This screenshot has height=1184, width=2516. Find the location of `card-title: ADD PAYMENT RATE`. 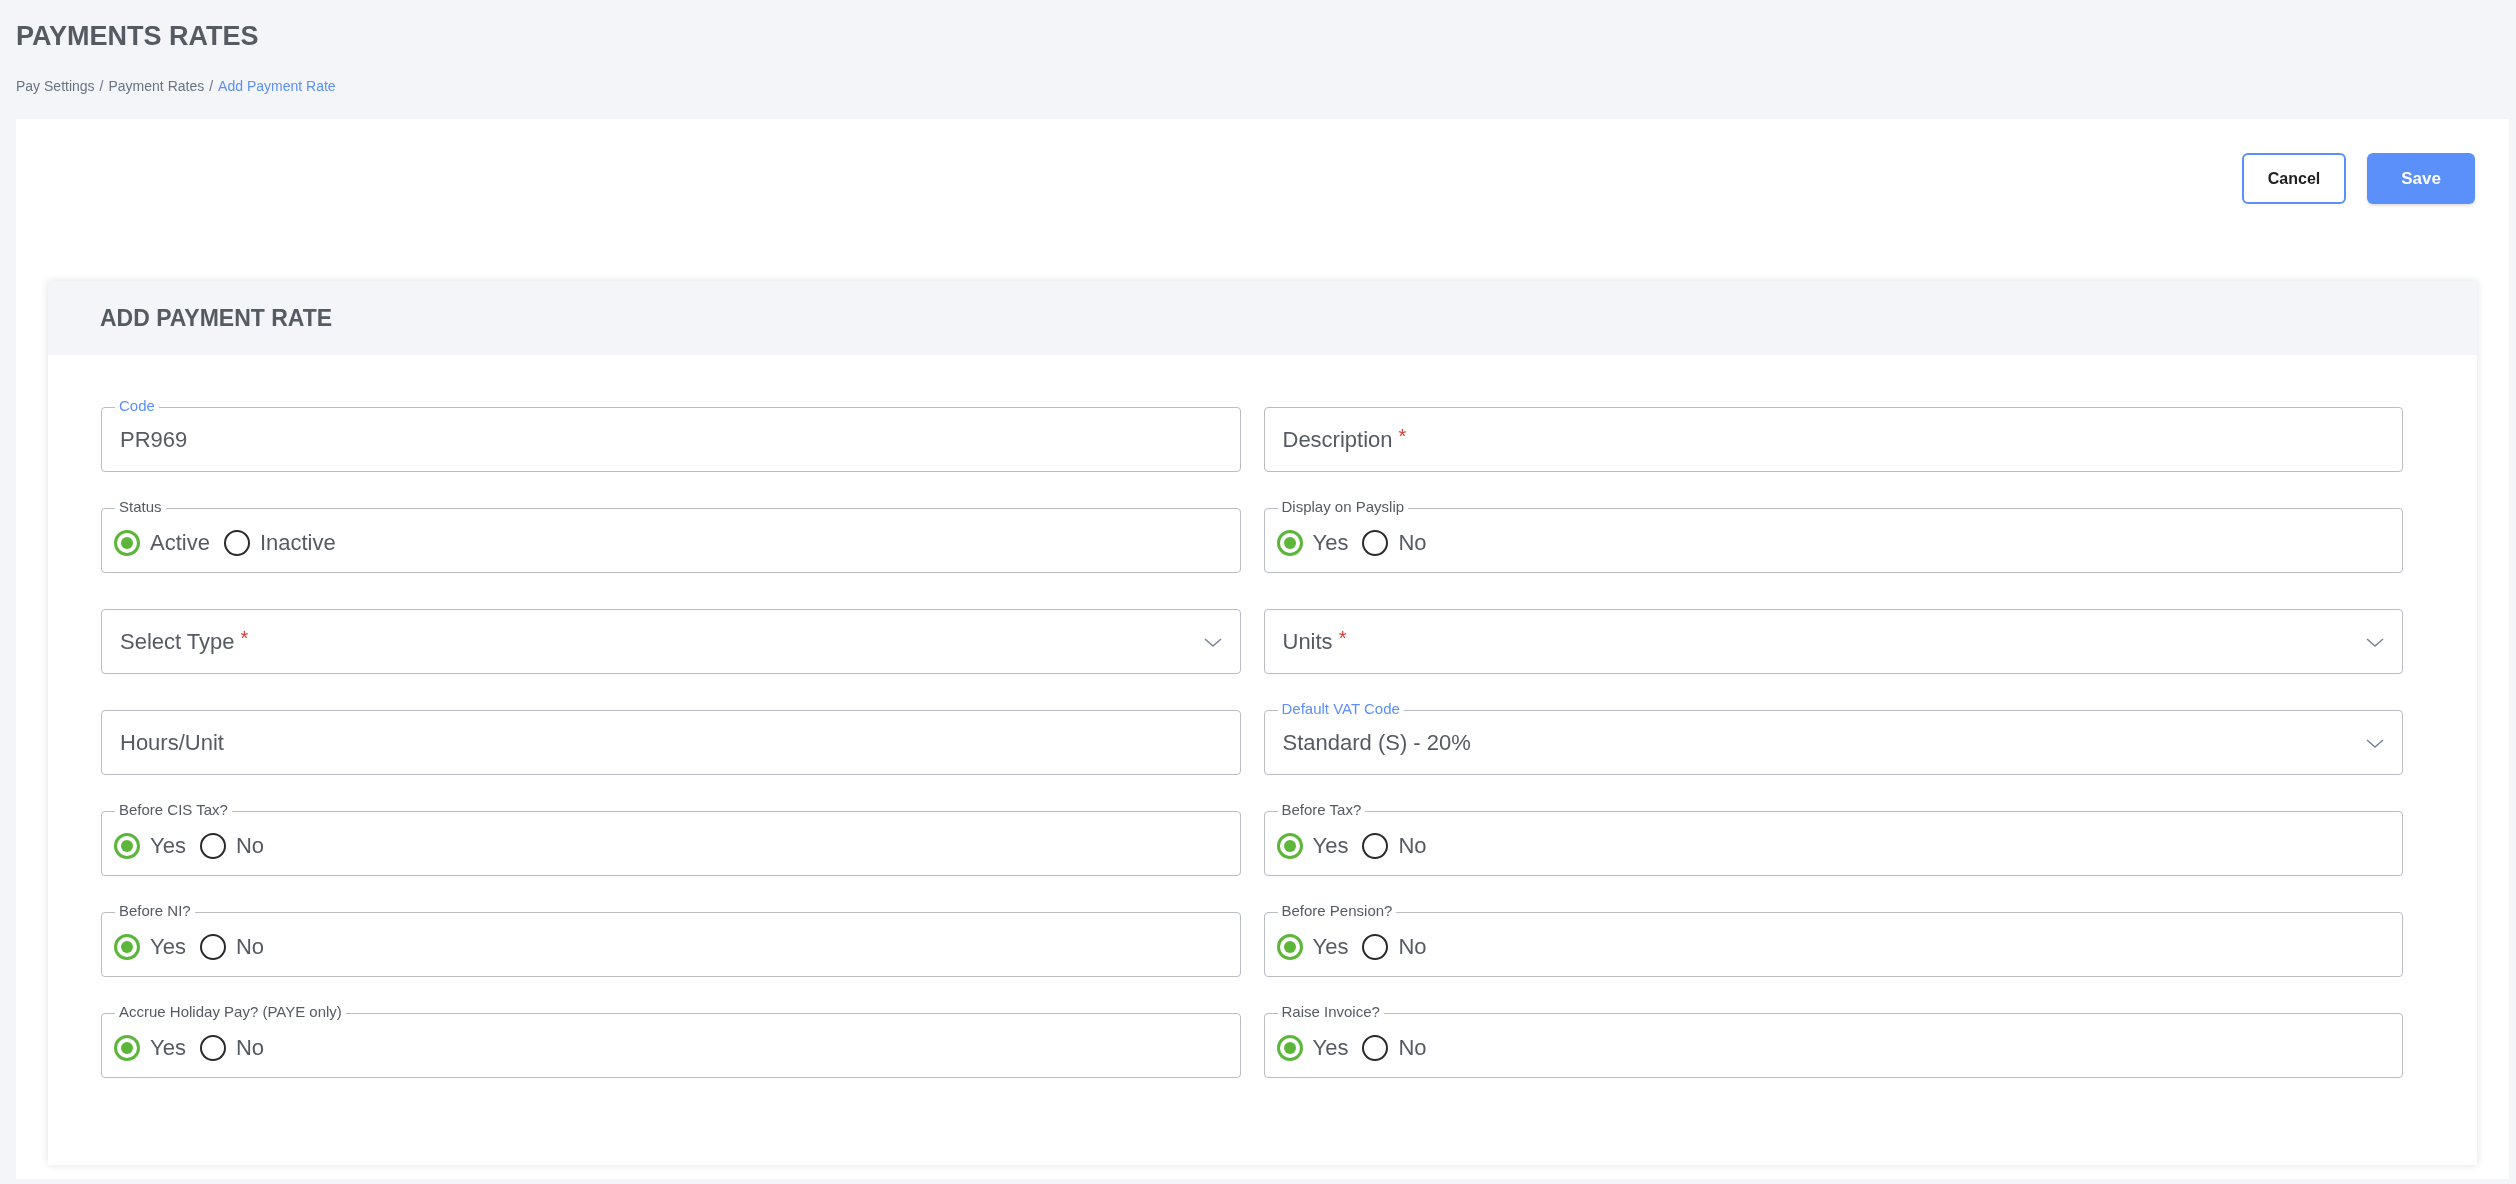

card-title: ADD PAYMENT RATE is located at coordinates (216, 318).